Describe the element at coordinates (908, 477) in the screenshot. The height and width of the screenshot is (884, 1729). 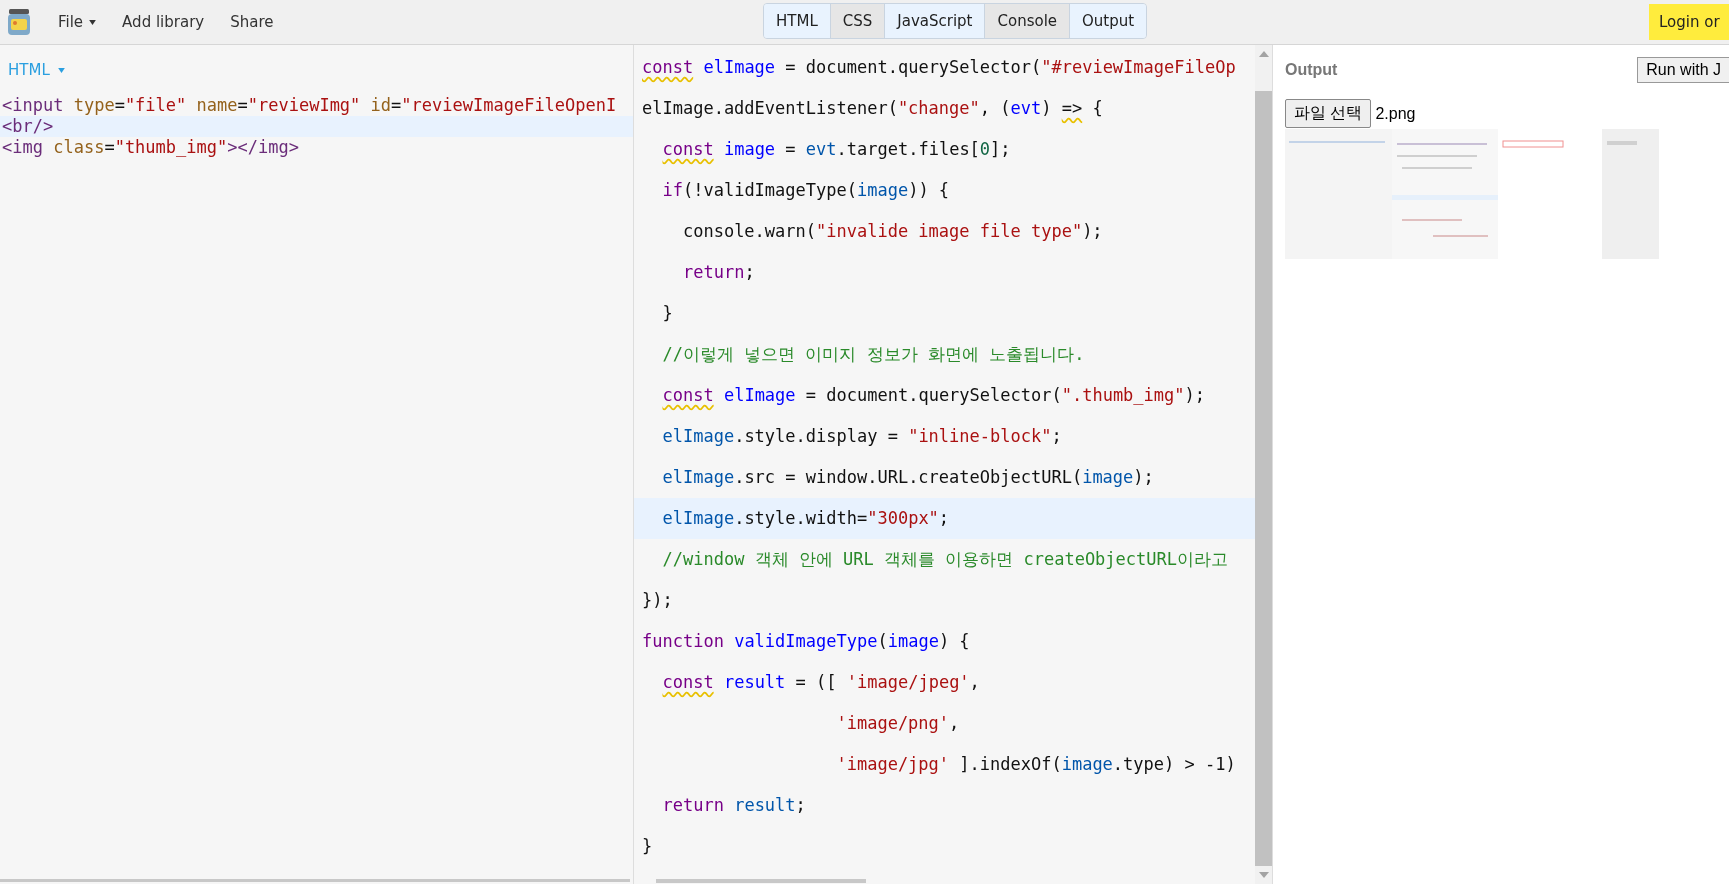
I see `code-line: elImage.src = window.URL.createObjectURL(image);` at that location.